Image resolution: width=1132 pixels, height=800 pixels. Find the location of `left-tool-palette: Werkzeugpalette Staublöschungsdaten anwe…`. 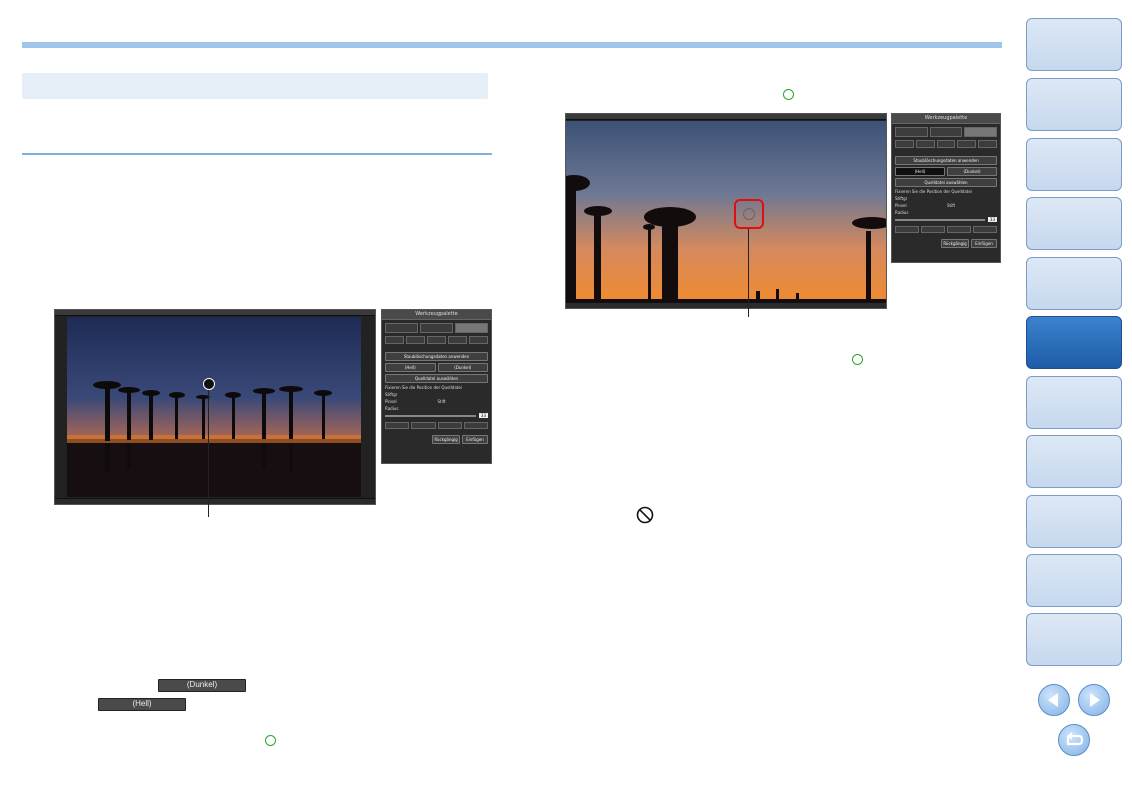

left-tool-palette: Werkzeugpalette Staublöschungsdaten anwe… is located at coordinates (436, 386).